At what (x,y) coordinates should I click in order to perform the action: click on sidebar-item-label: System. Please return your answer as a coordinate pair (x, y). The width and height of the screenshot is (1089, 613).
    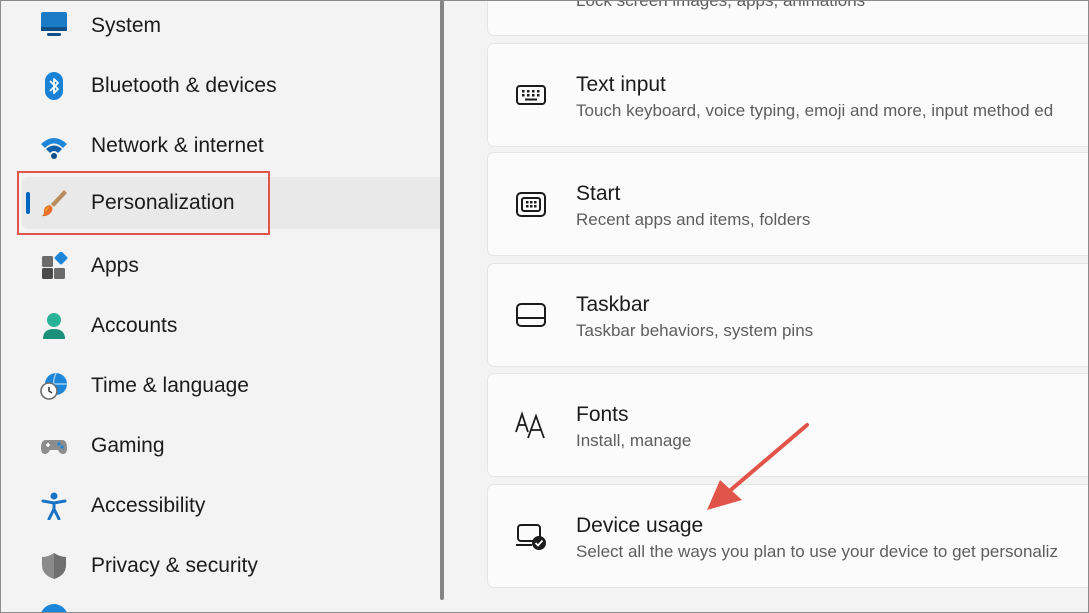
    Looking at the image, I should click on (126, 25).